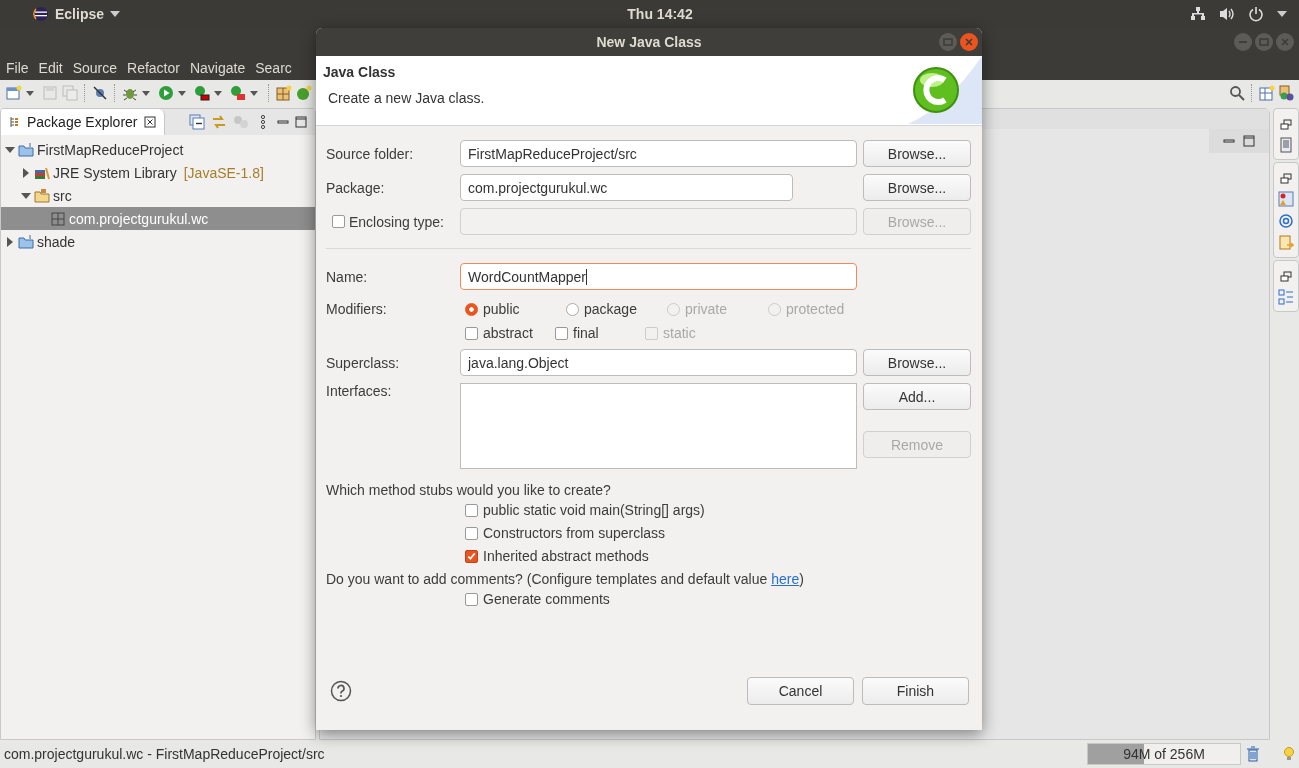  What do you see at coordinates (1253, 754) in the screenshot?
I see `trash-icon` at bounding box center [1253, 754].